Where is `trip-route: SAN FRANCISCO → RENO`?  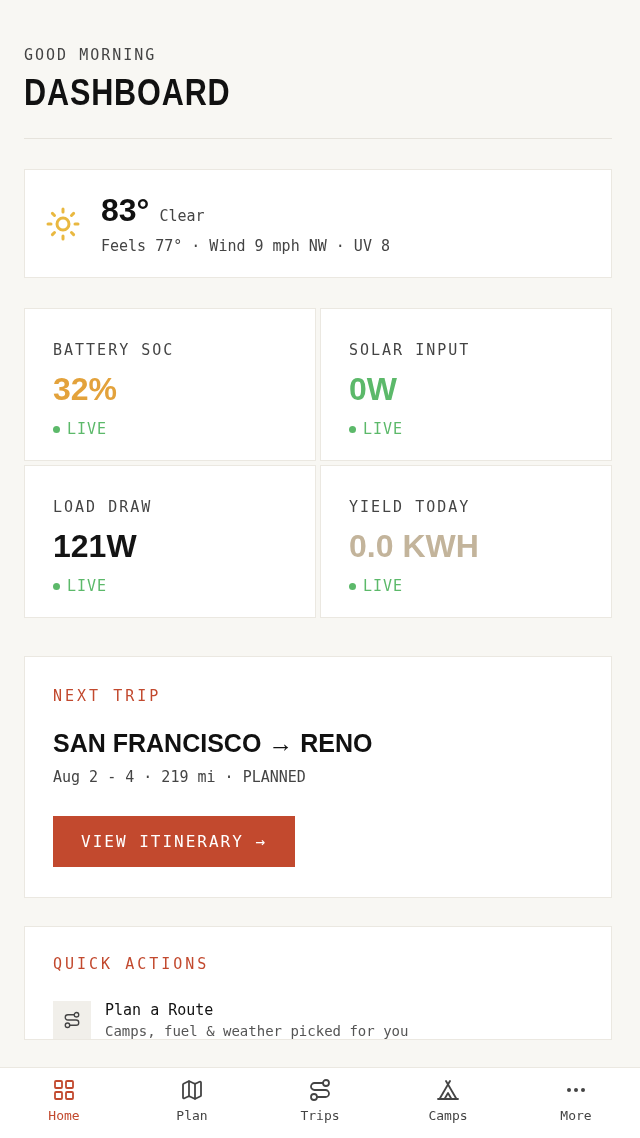 trip-route: SAN FRANCISCO → RENO is located at coordinates (213, 743).